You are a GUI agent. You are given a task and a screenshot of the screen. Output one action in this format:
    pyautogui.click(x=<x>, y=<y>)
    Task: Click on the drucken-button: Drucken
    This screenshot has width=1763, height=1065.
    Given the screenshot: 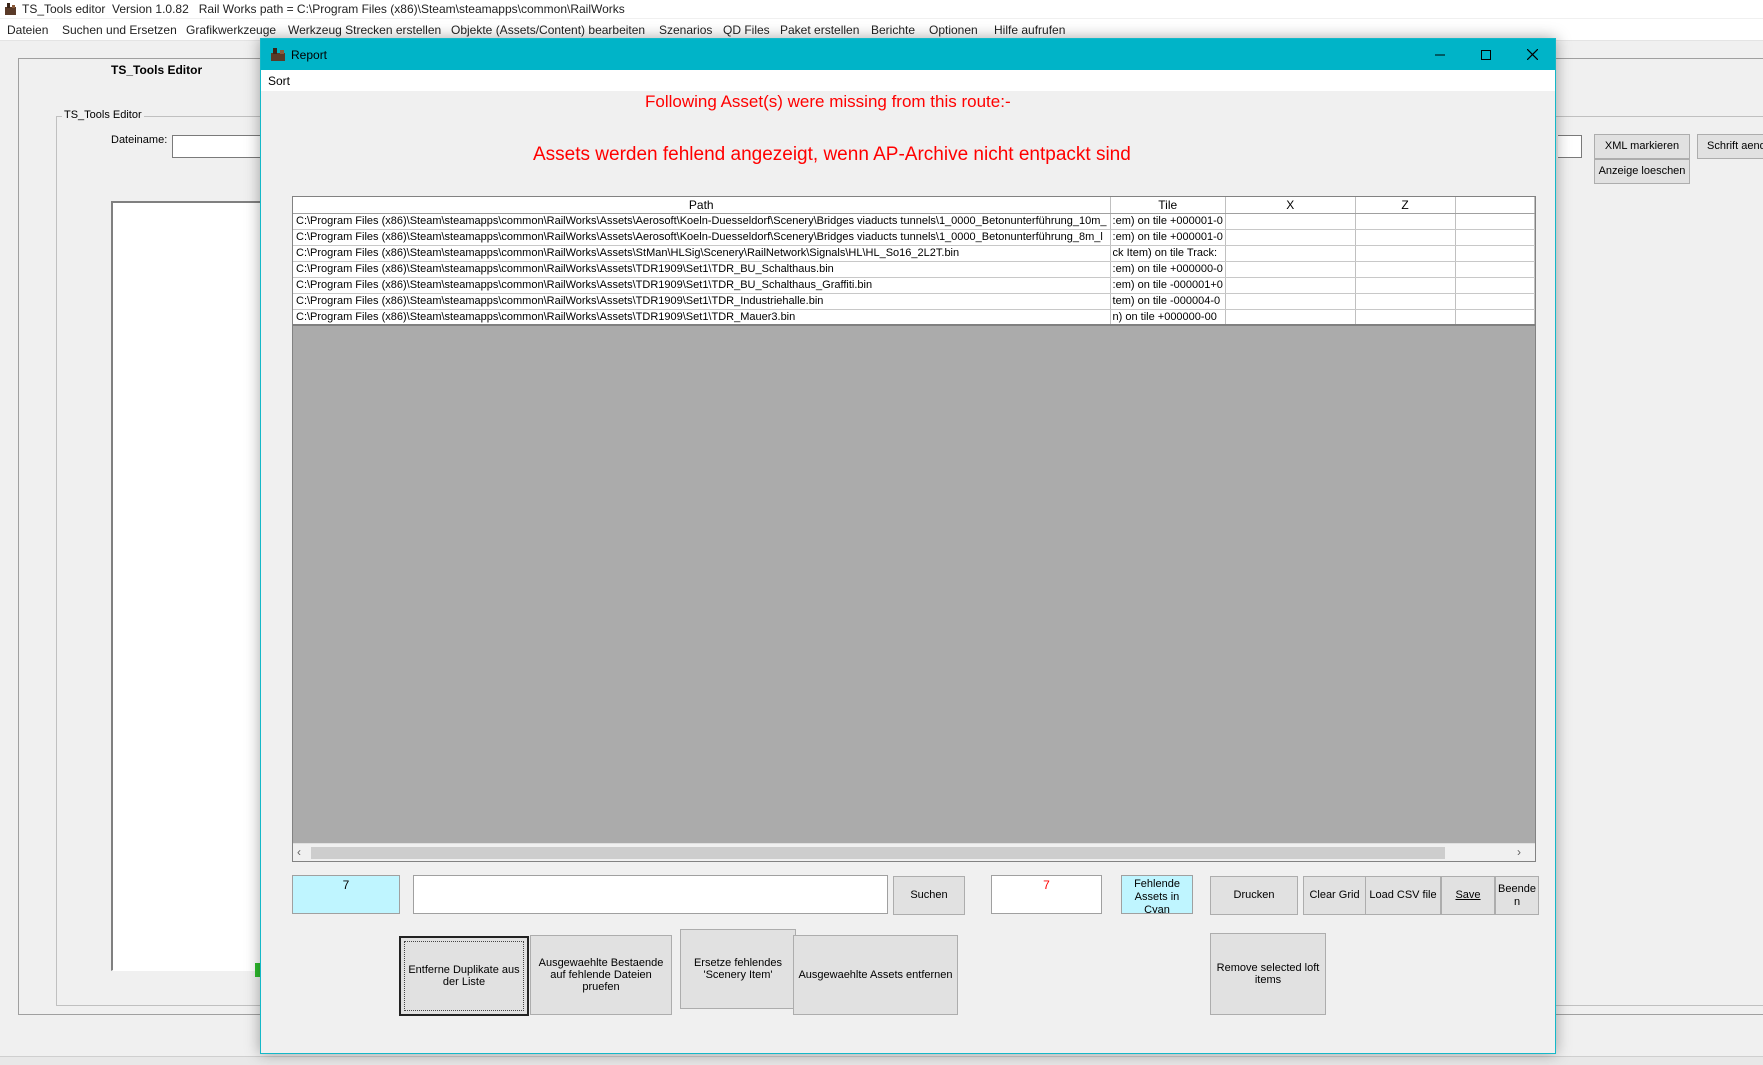 What is the action you would take?
    pyautogui.click(x=1254, y=895)
    